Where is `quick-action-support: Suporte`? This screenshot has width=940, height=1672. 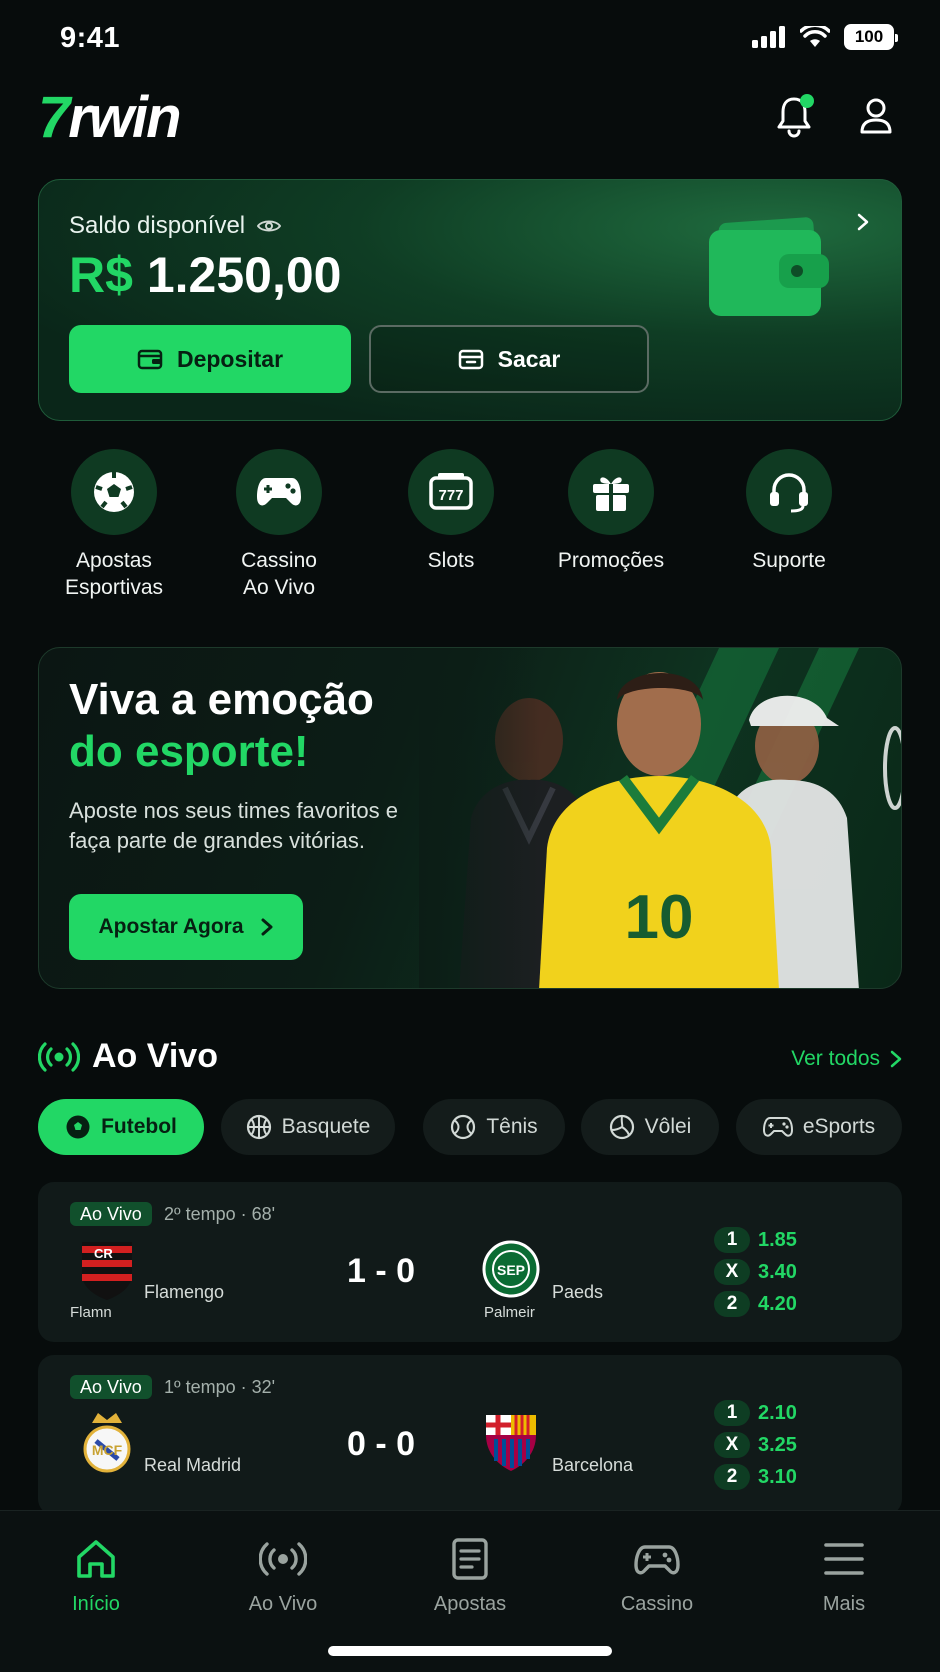 quick-action-support: Suporte is located at coordinates (789, 511).